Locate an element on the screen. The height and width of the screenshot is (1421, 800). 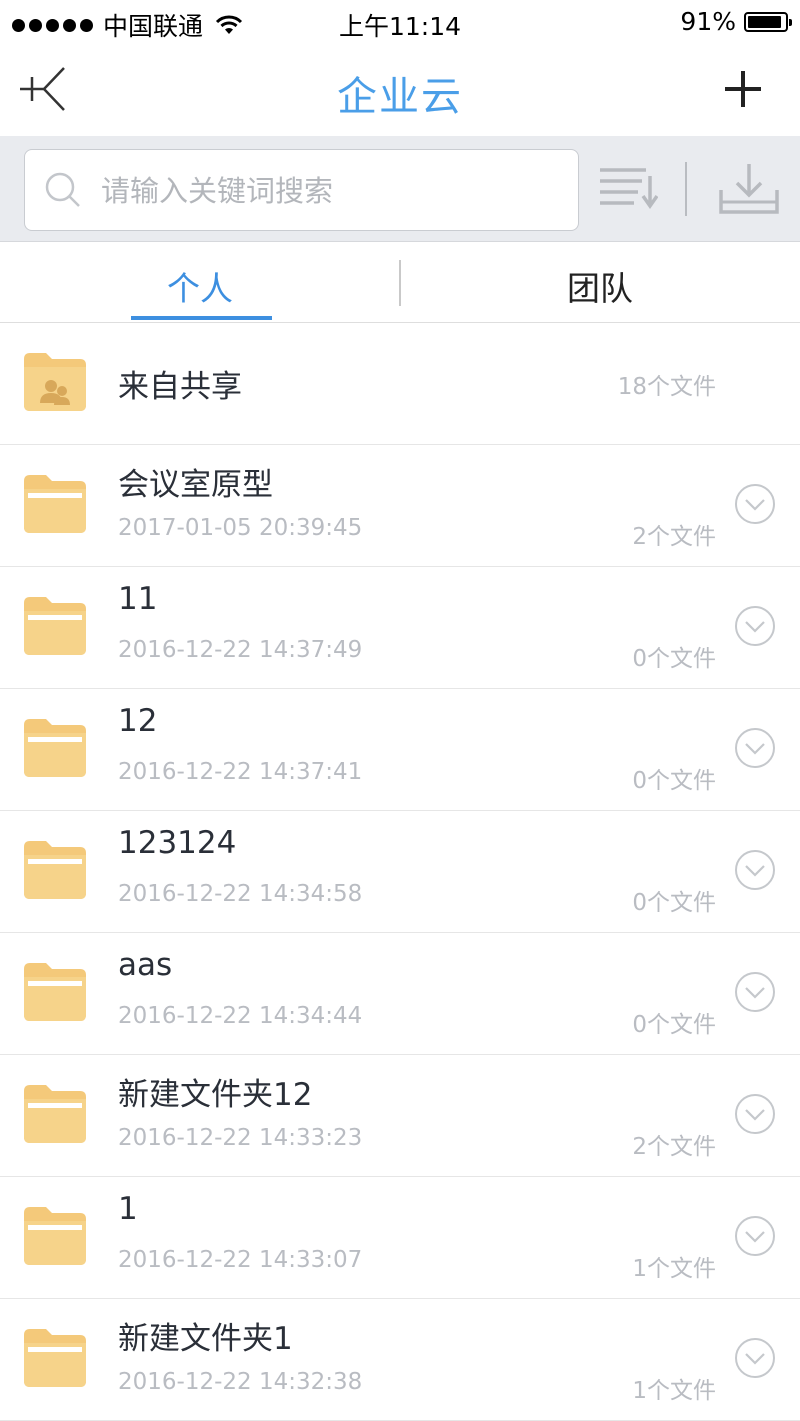
add-button is located at coordinates (743, 89).